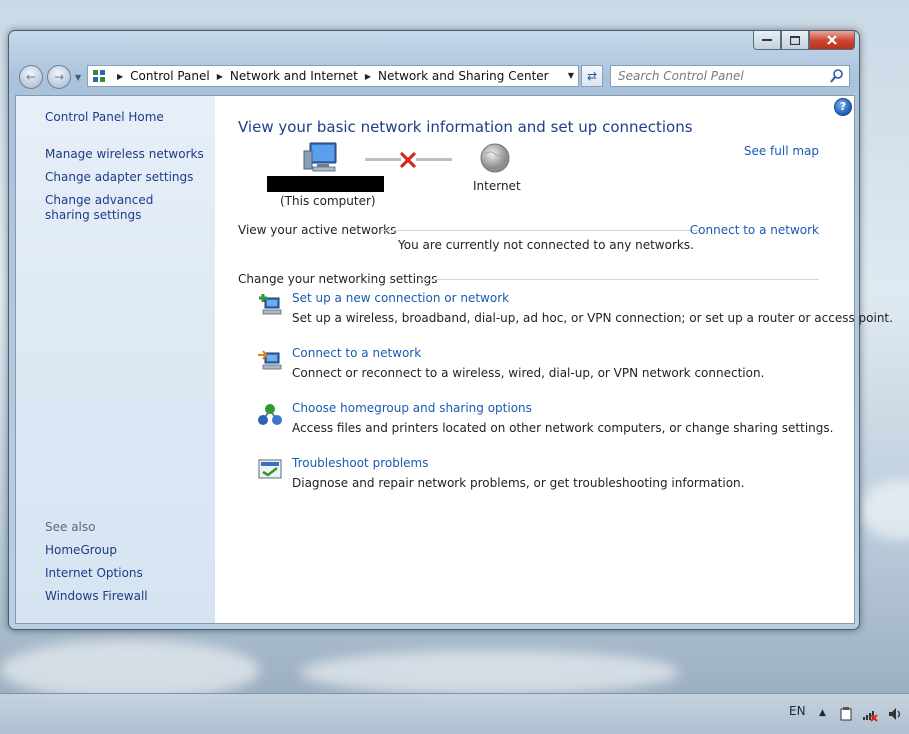 This screenshot has height=734, width=909. Describe the element at coordinates (412, 408) in the screenshot. I see `task-homegroup-link: Choose homegroup and sharing options` at that location.